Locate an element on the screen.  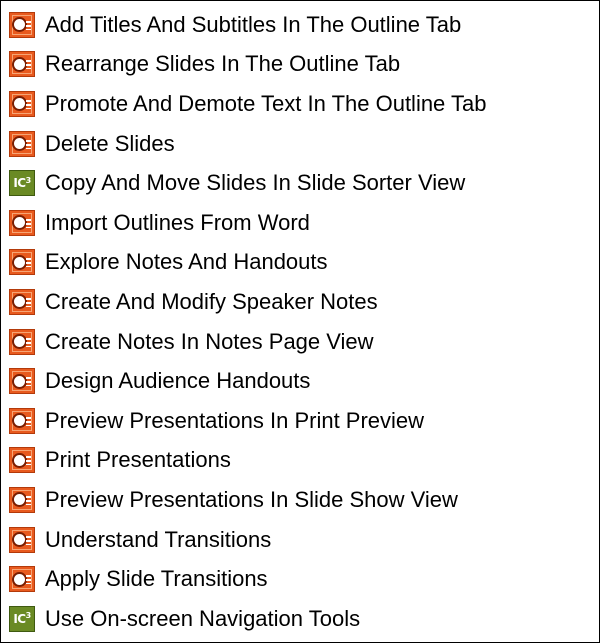
list-item: Apply Slide Transitions is located at coordinates (247, 579).